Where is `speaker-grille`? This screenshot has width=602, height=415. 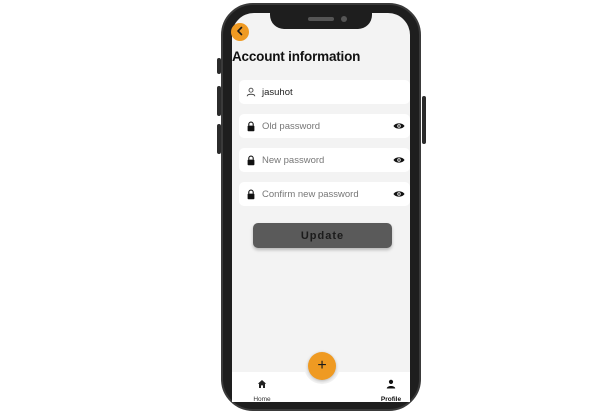 speaker-grille is located at coordinates (321, 19).